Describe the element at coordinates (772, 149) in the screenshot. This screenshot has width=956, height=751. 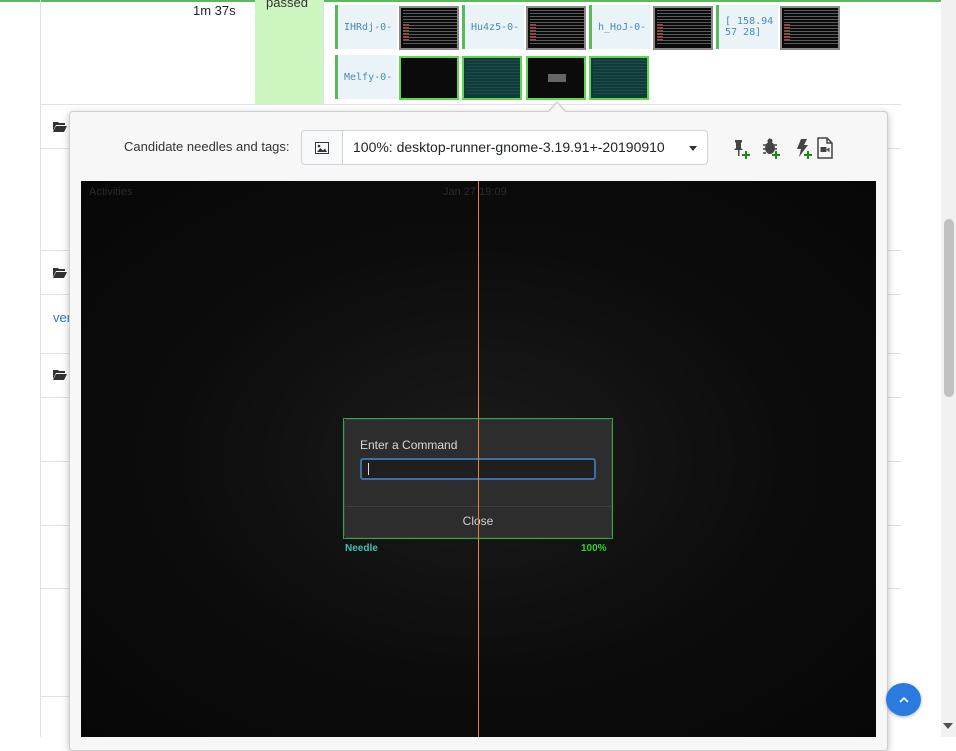
I see `bug-plus-icon` at that location.